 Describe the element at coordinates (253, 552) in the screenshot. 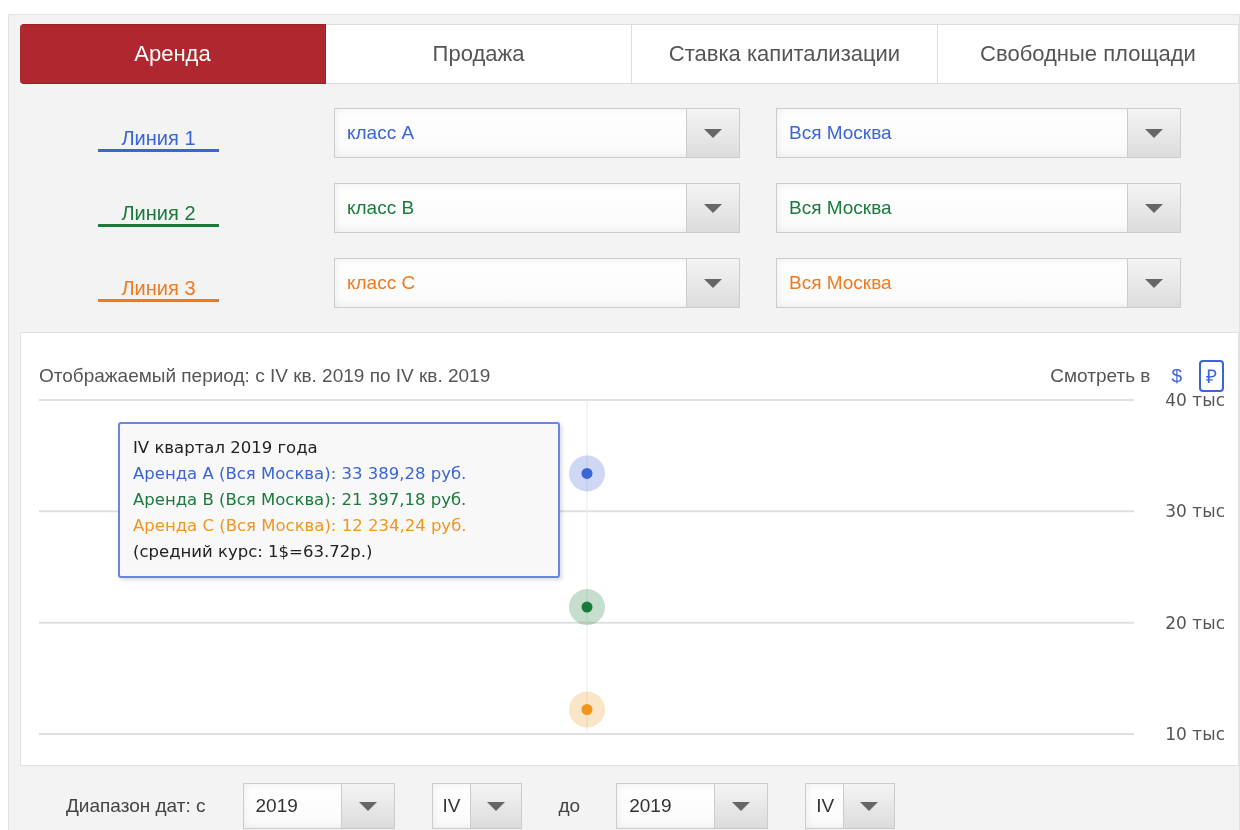

I see `tooltip-note: (средний курс: 1$=63.72р.)` at that location.